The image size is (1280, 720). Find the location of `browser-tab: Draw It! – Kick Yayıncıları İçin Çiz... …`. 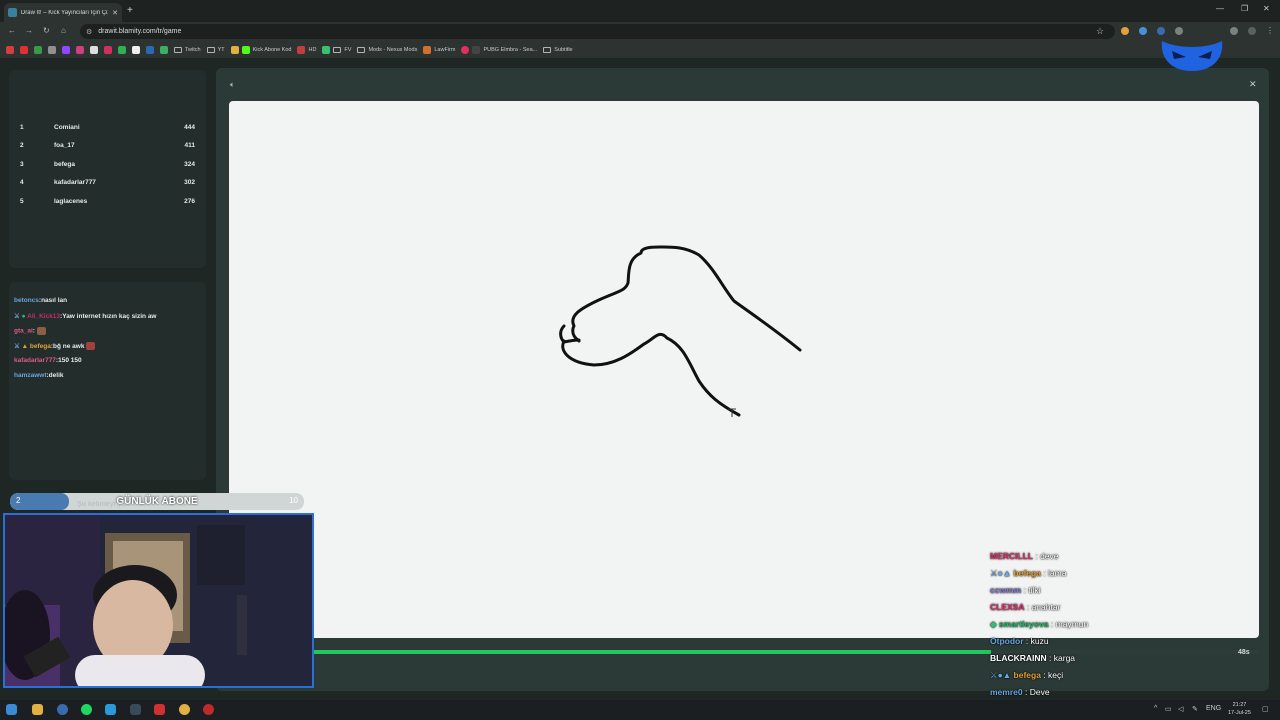

browser-tab: Draw It! – Kick Yayıncıları İçin Çiz... … is located at coordinates (63, 12).